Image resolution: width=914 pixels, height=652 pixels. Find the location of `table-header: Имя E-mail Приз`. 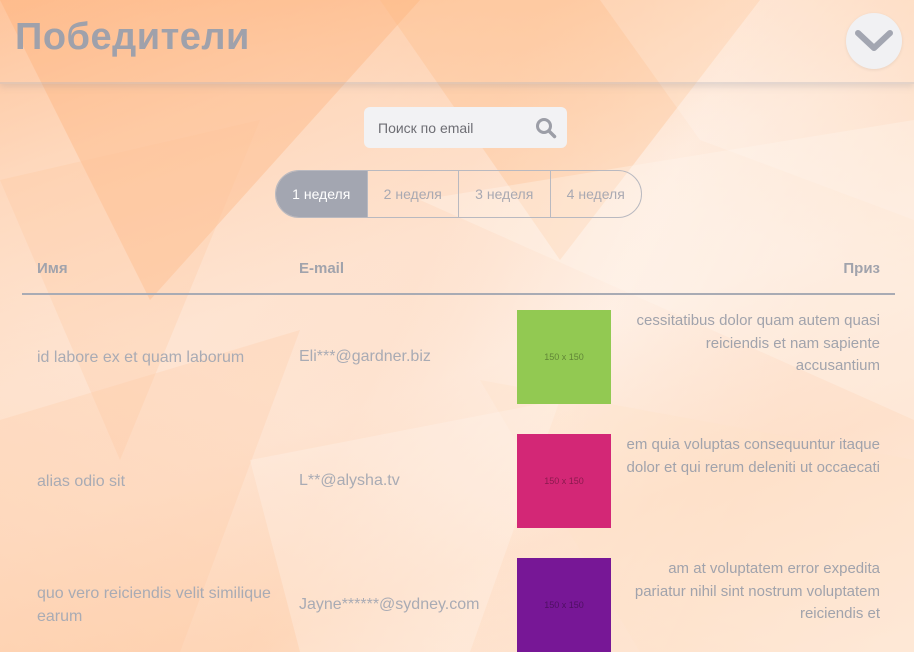

table-header: Имя E-mail Приз is located at coordinates (458, 272).